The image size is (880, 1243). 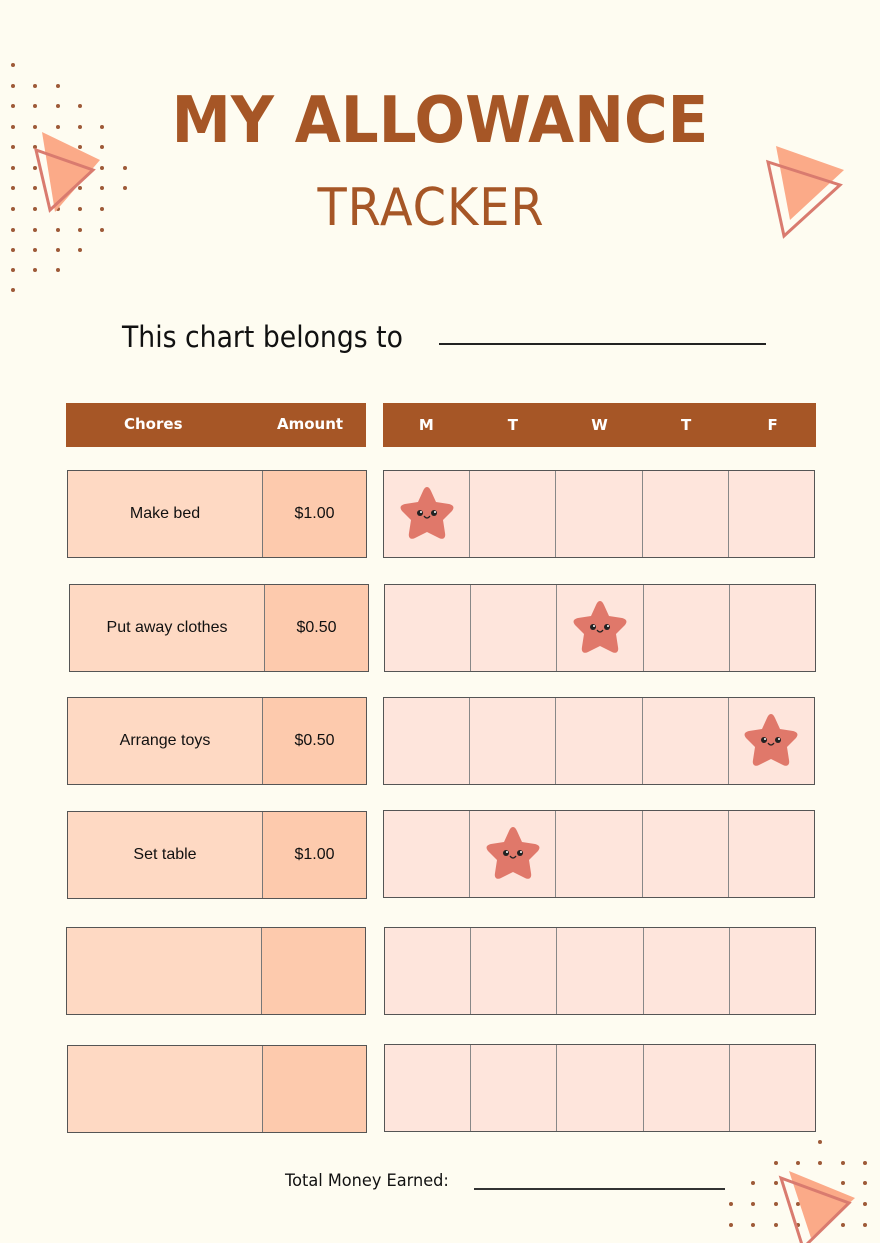 What do you see at coordinates (167, 628) in the screenshot?
I see `chore-name-cell: Put away clothes` at bounding box center [167, 628].